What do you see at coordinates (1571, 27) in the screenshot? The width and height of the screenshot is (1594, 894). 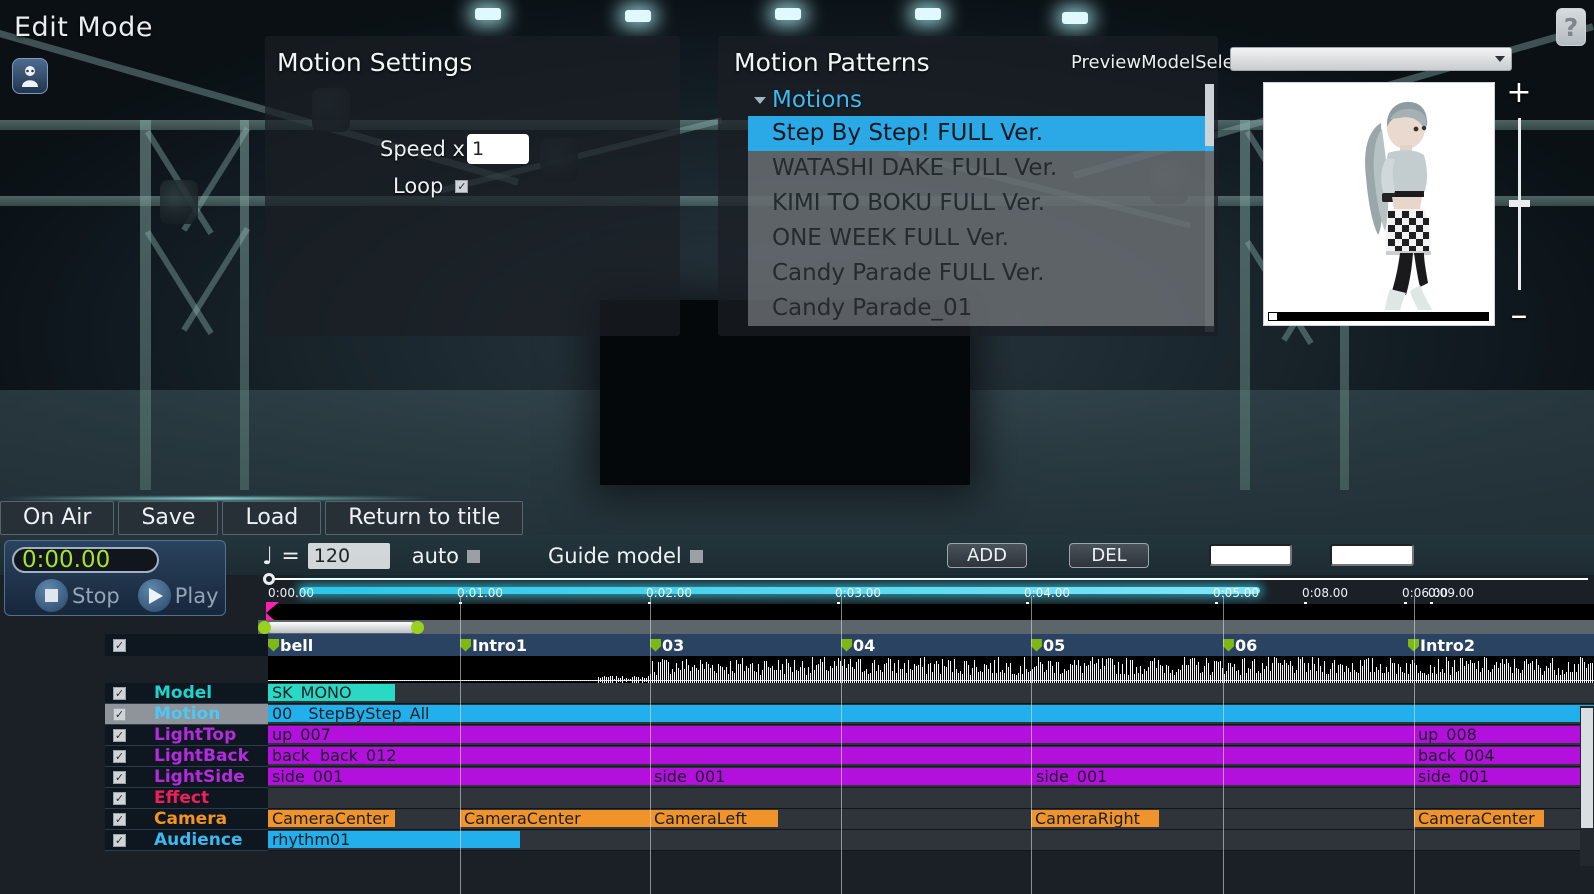 I see `help-button: ?` at bounding box center [1571, 27].